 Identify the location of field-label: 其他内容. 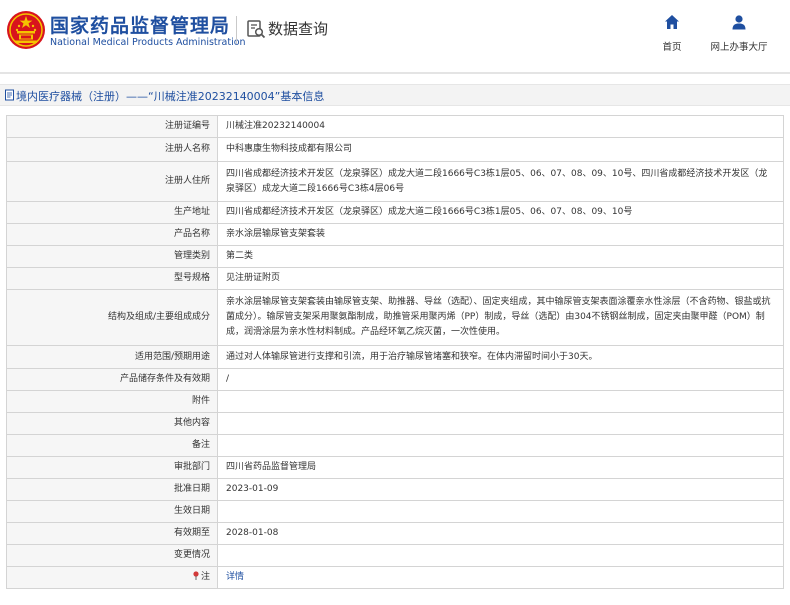
(112, 423).